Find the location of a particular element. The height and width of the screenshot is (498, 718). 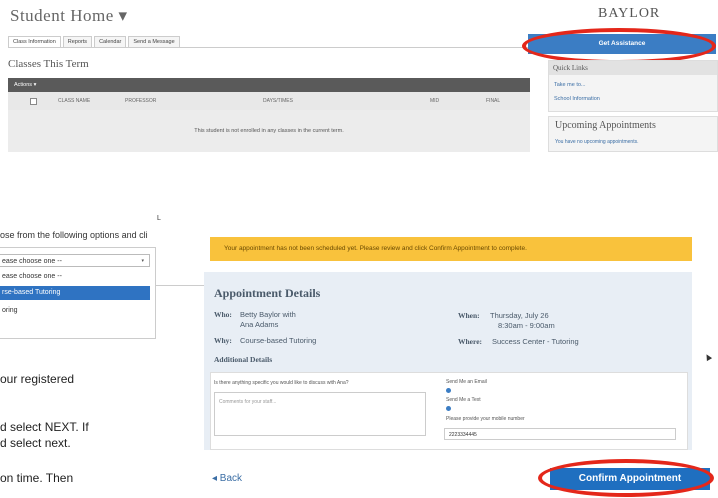

when-label: When: is located at coordinates (469, 315).